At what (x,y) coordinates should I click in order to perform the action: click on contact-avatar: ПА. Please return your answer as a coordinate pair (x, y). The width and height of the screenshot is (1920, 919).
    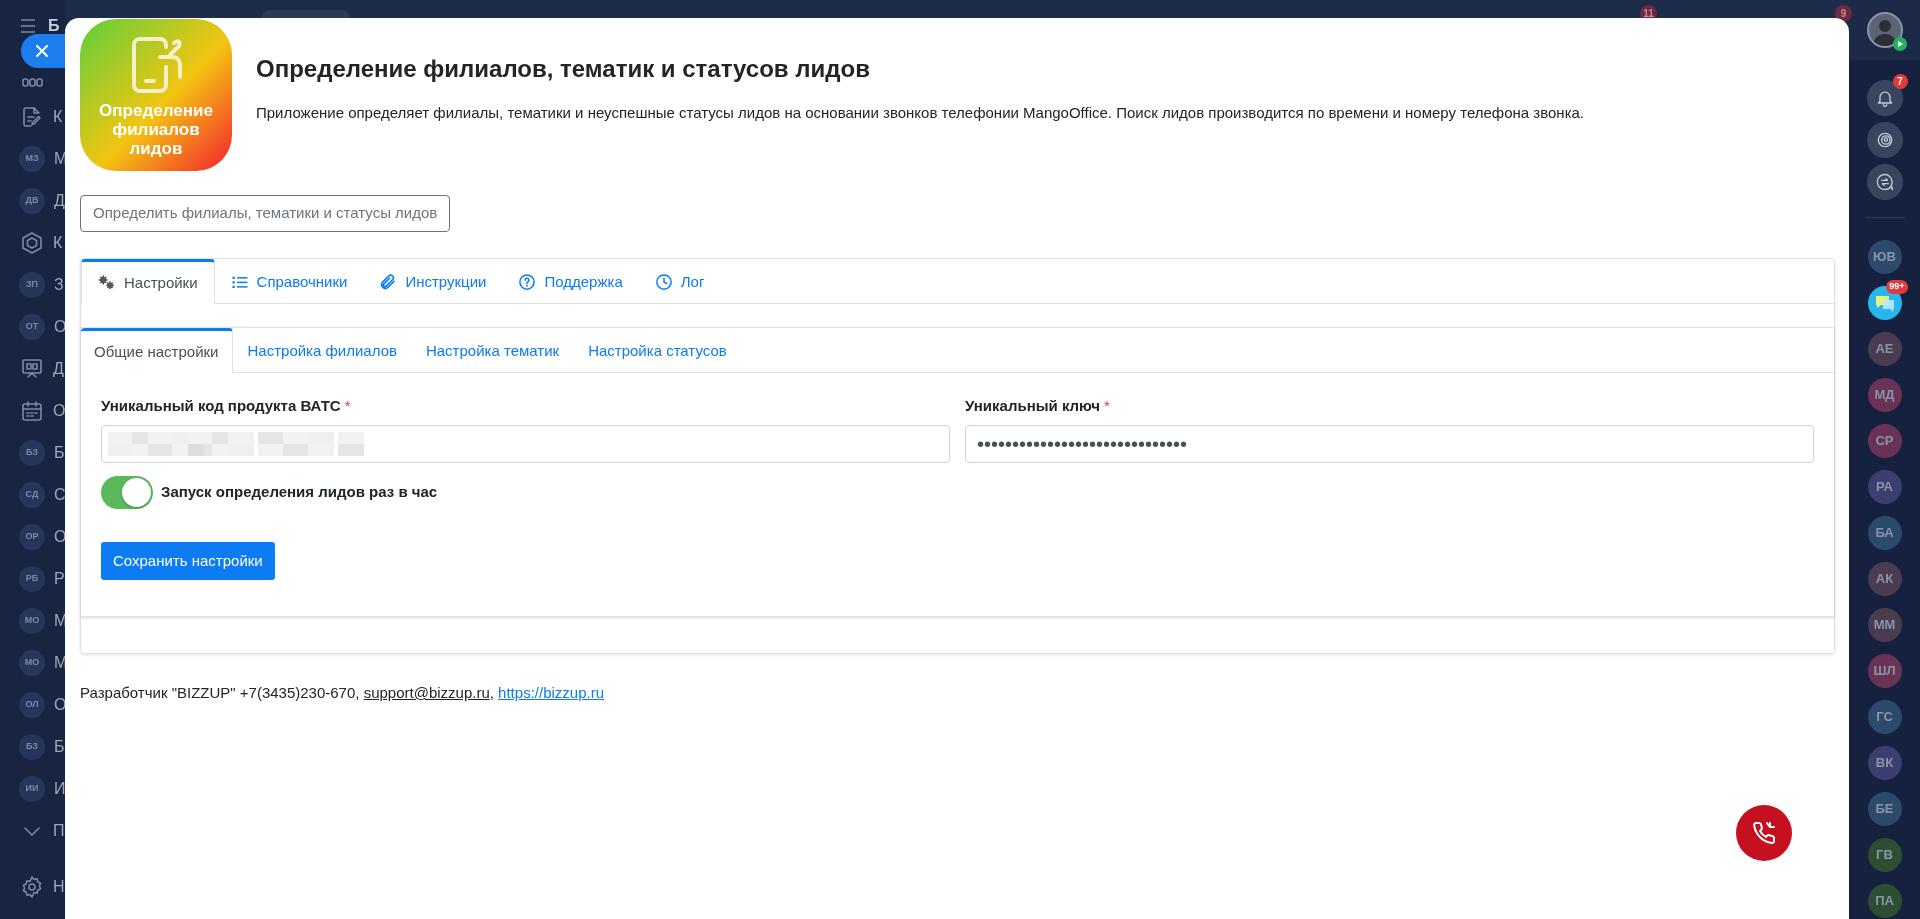
    Looking at the image, I should click on (1884, 901).